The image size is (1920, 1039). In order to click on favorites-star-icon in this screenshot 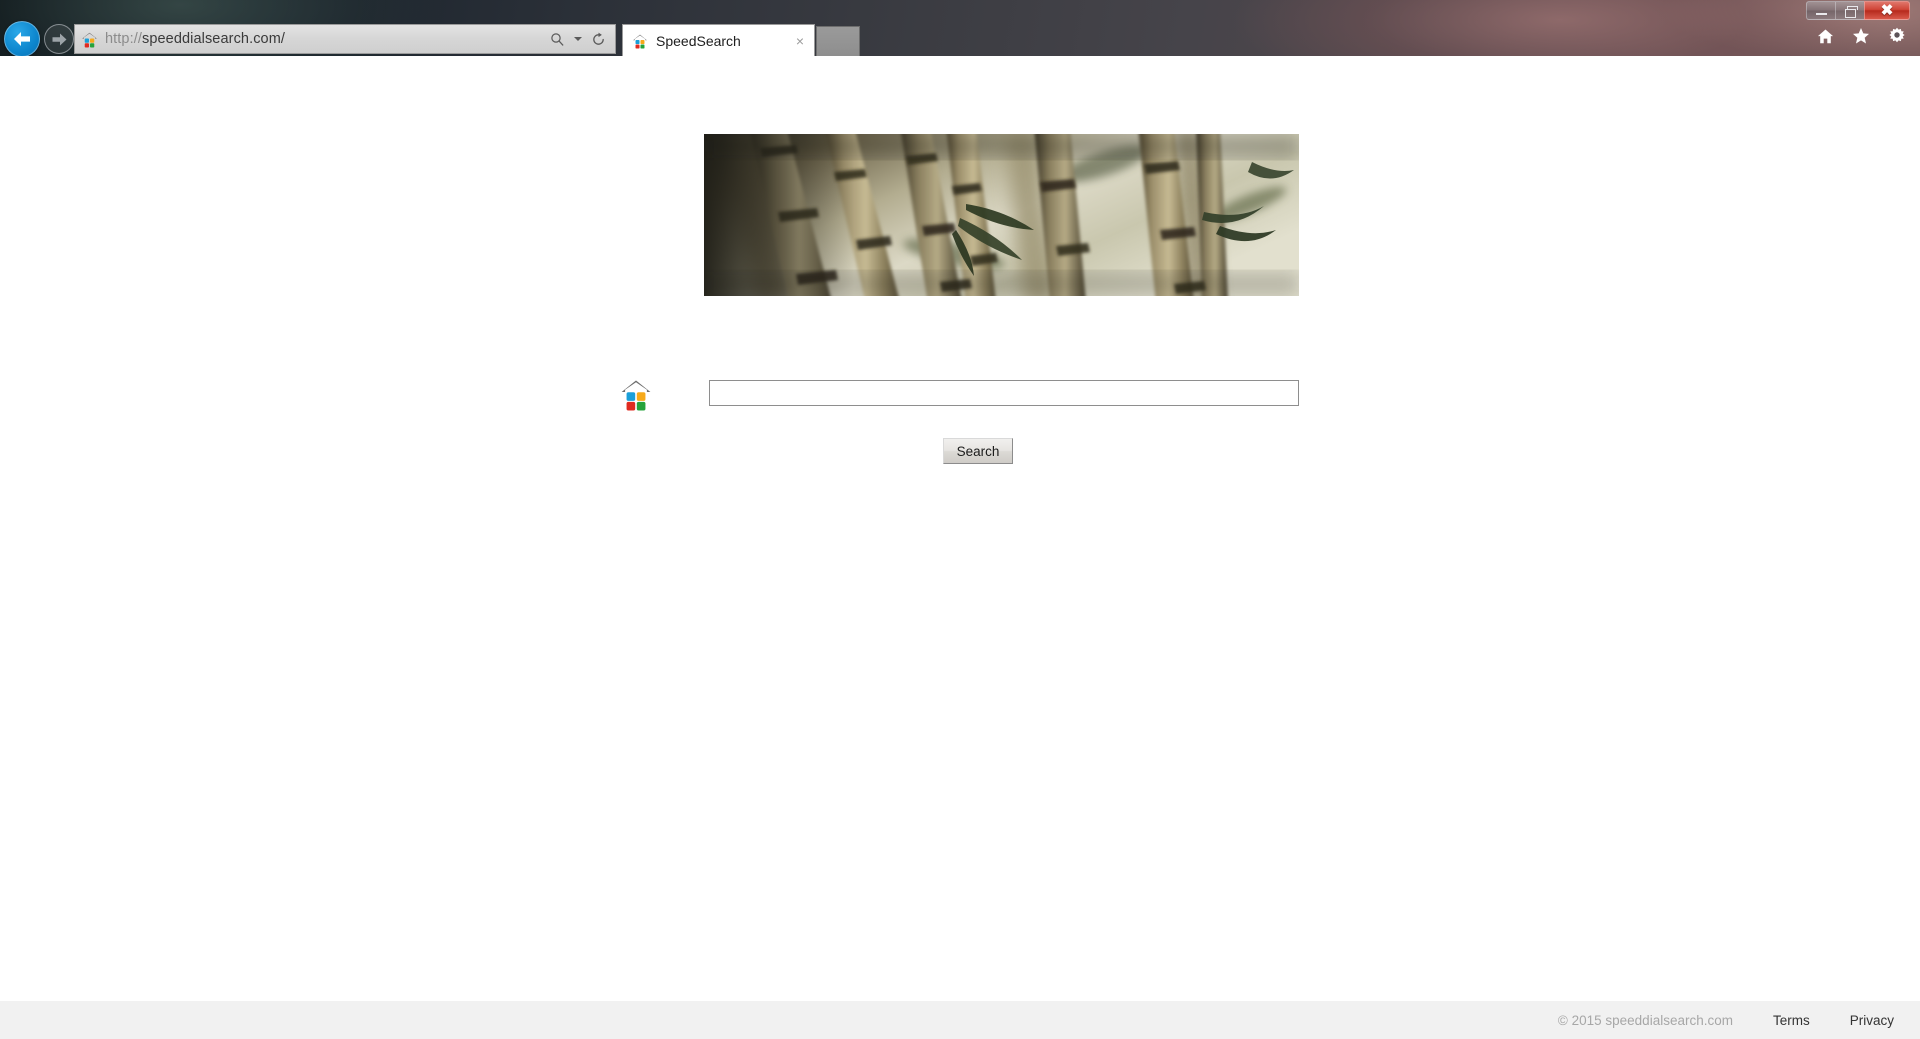, I will do `click(1861, 36)`.